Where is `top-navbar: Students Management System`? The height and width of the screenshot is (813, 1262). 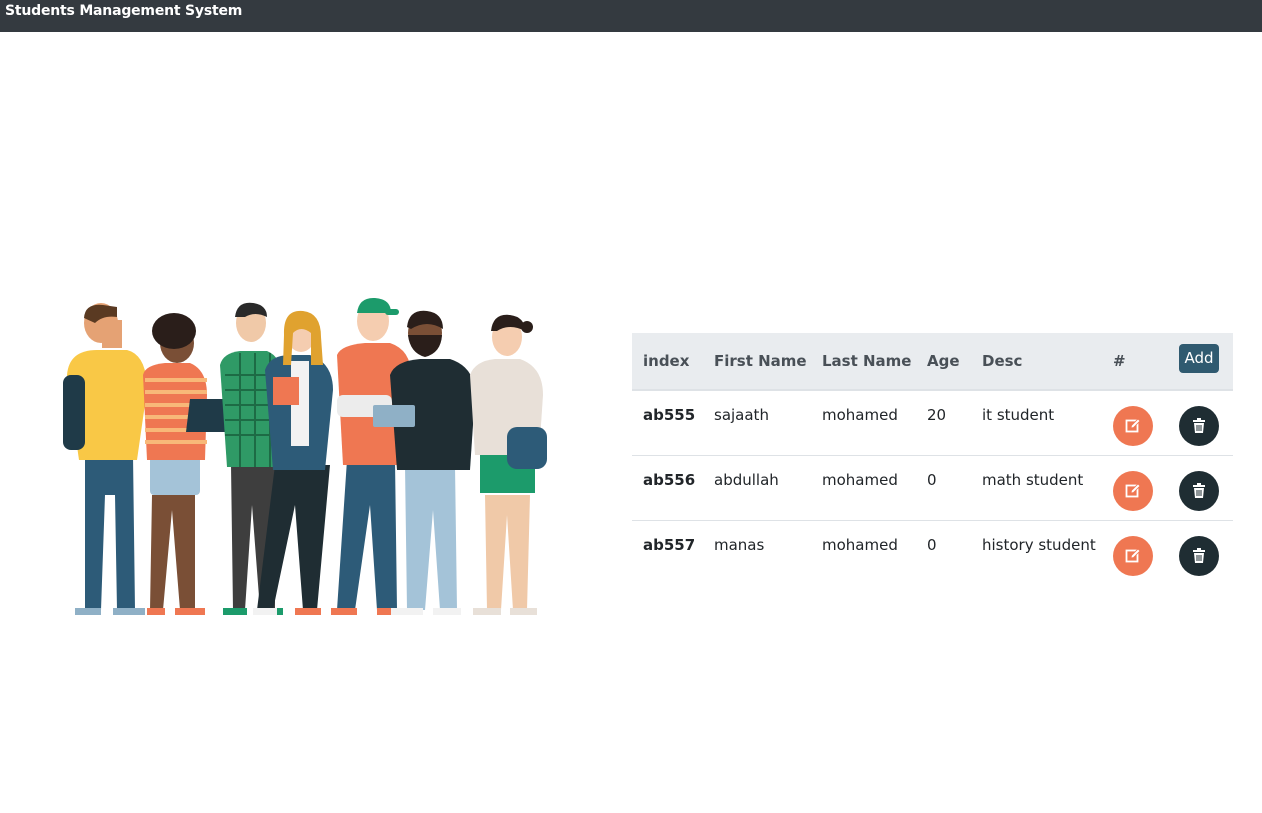
top-navbar: Students Management System is located at coordinates (631, 16).